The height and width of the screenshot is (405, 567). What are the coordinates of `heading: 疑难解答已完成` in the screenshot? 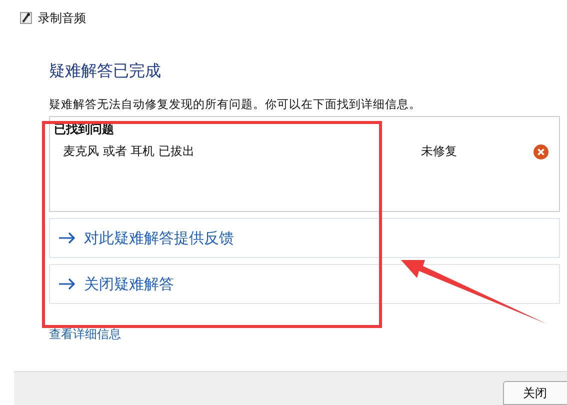 It's located at (105, 71).